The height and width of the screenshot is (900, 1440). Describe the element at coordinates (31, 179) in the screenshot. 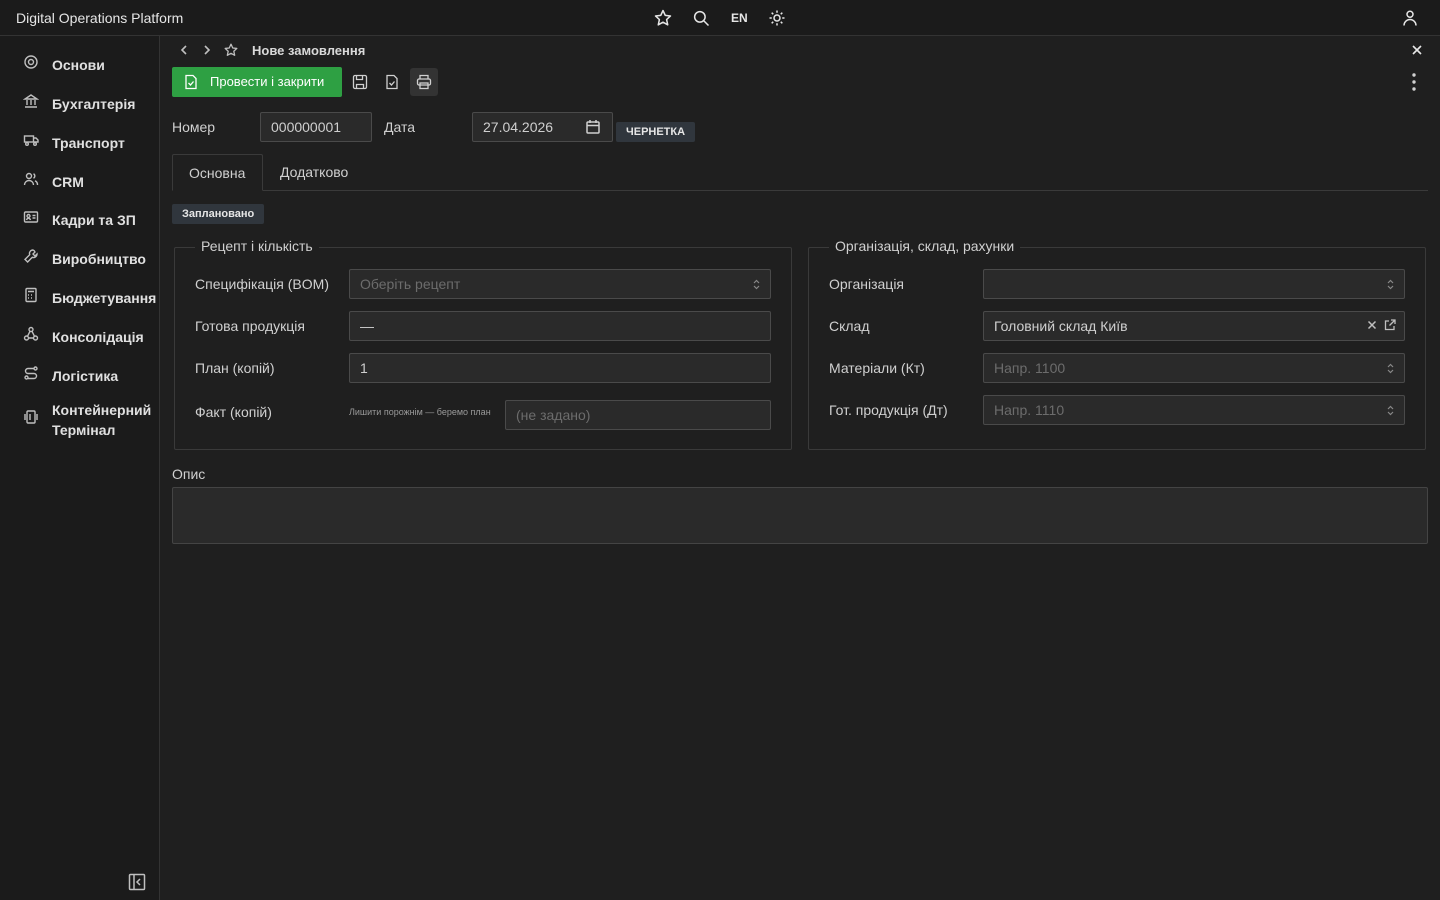

I see `users-icon` at that location.